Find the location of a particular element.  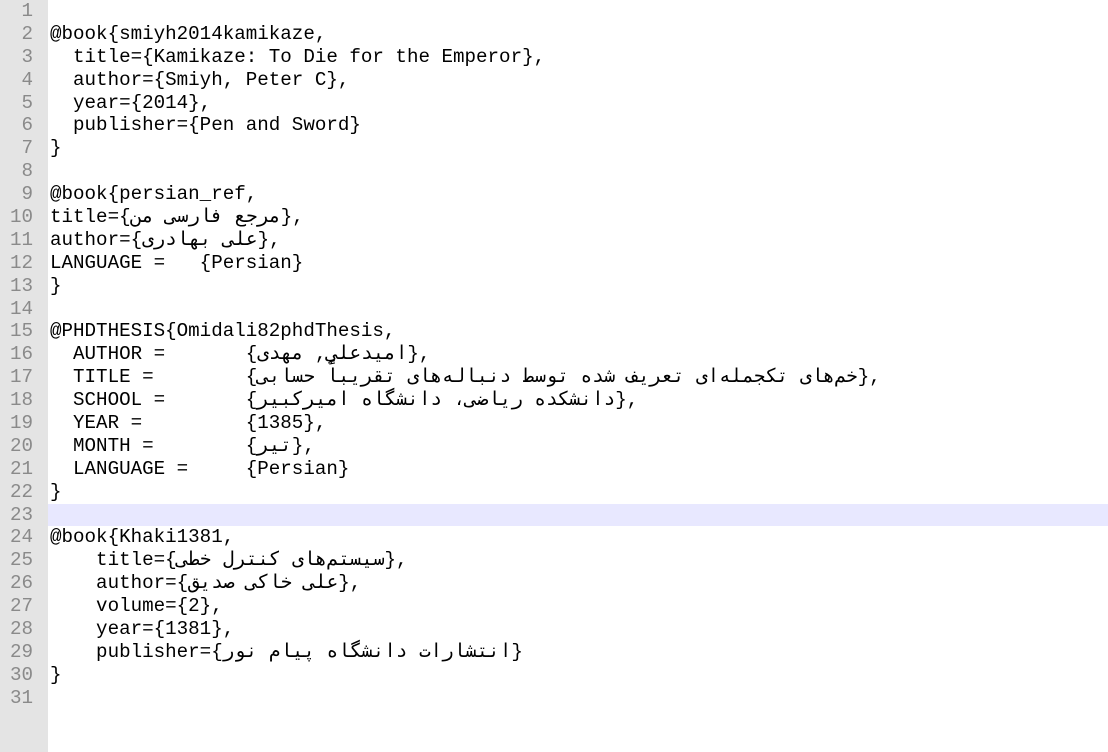

line-text: volume={2}, is located at coordinates (136, 606).